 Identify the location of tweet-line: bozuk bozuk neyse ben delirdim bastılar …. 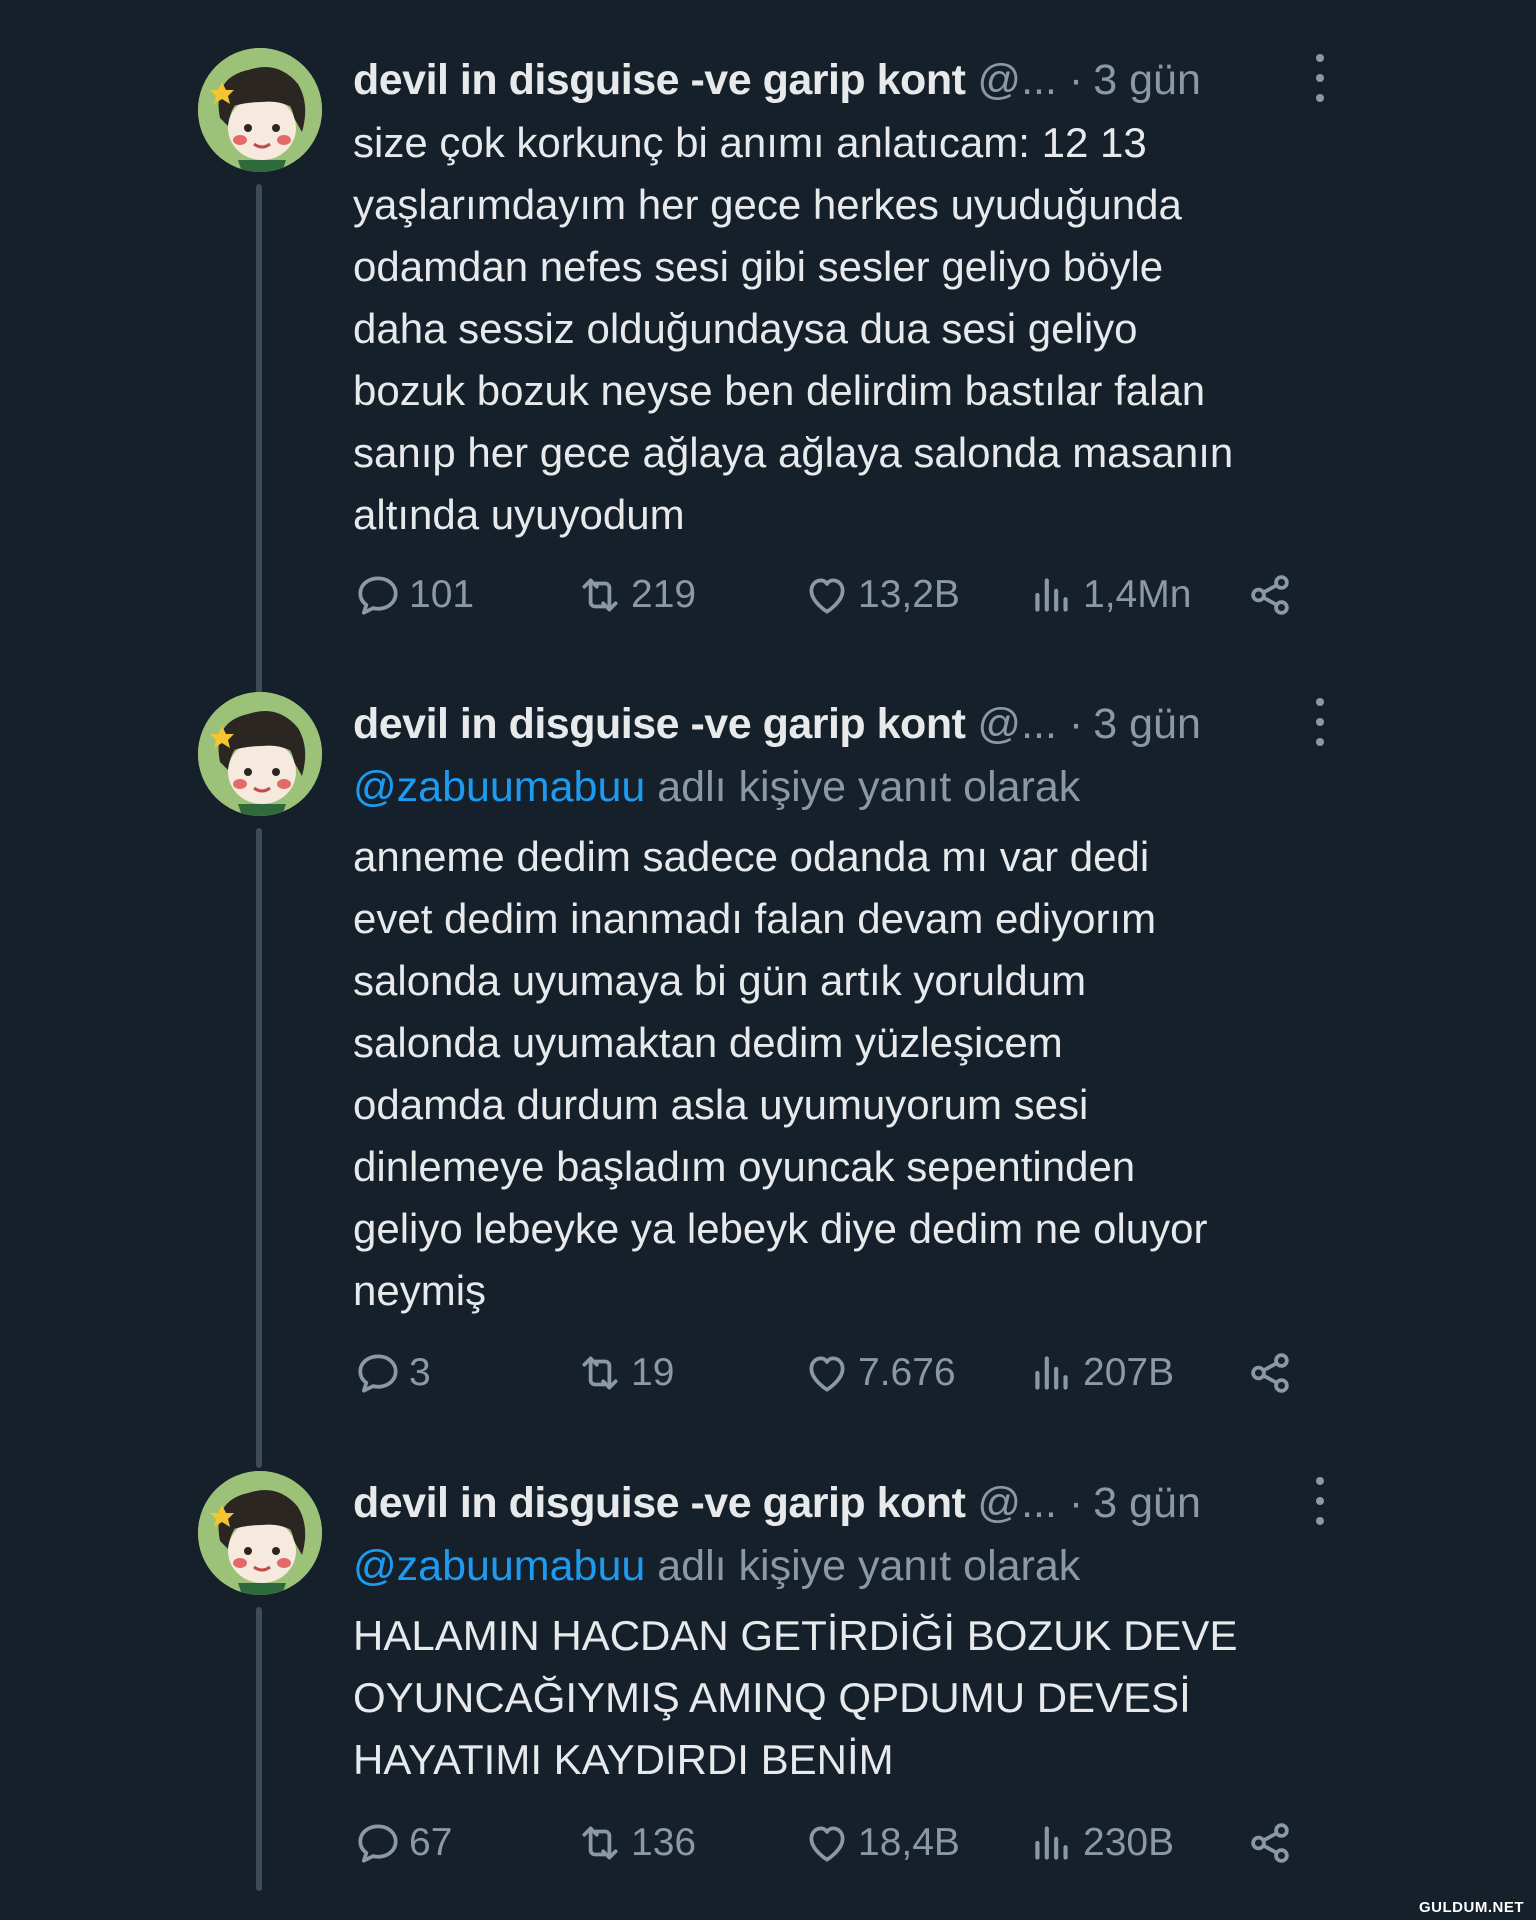
(779, 390).